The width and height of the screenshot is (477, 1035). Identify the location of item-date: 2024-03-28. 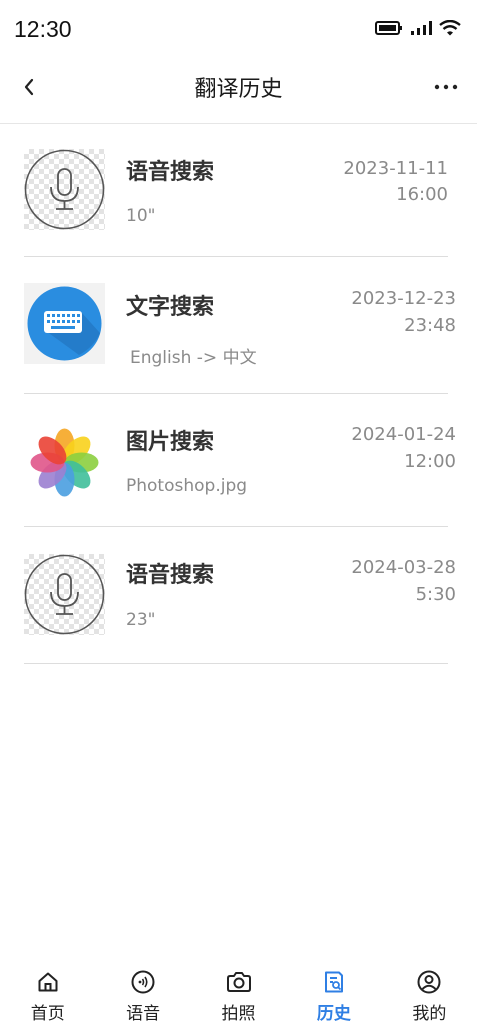
(403, 567).